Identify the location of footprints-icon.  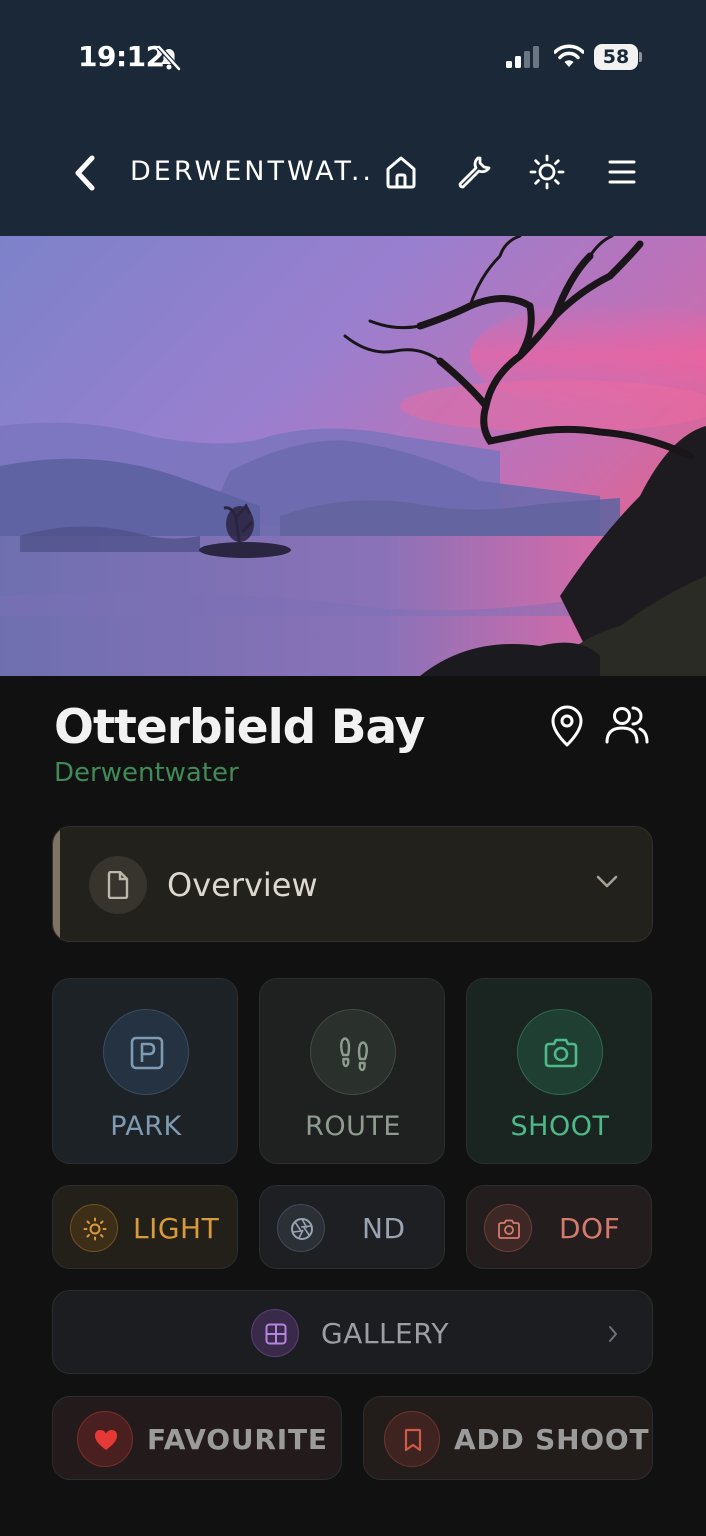
(354, 1054).